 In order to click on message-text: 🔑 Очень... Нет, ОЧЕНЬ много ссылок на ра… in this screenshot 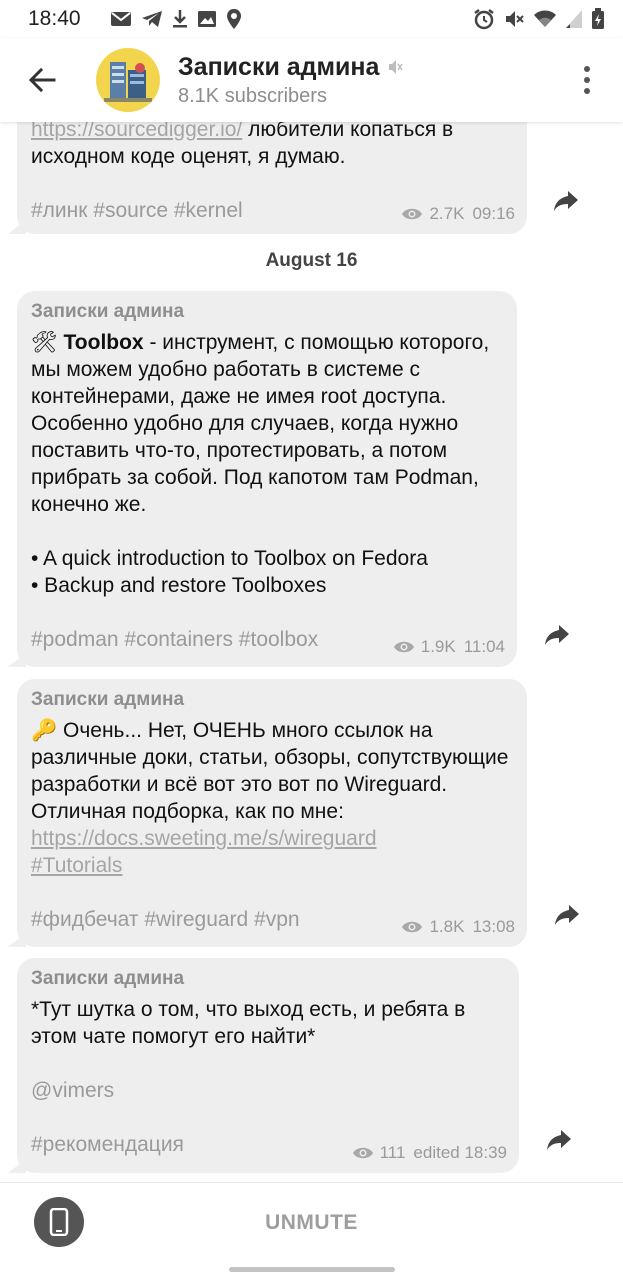, I will do `click(270, 798)`.